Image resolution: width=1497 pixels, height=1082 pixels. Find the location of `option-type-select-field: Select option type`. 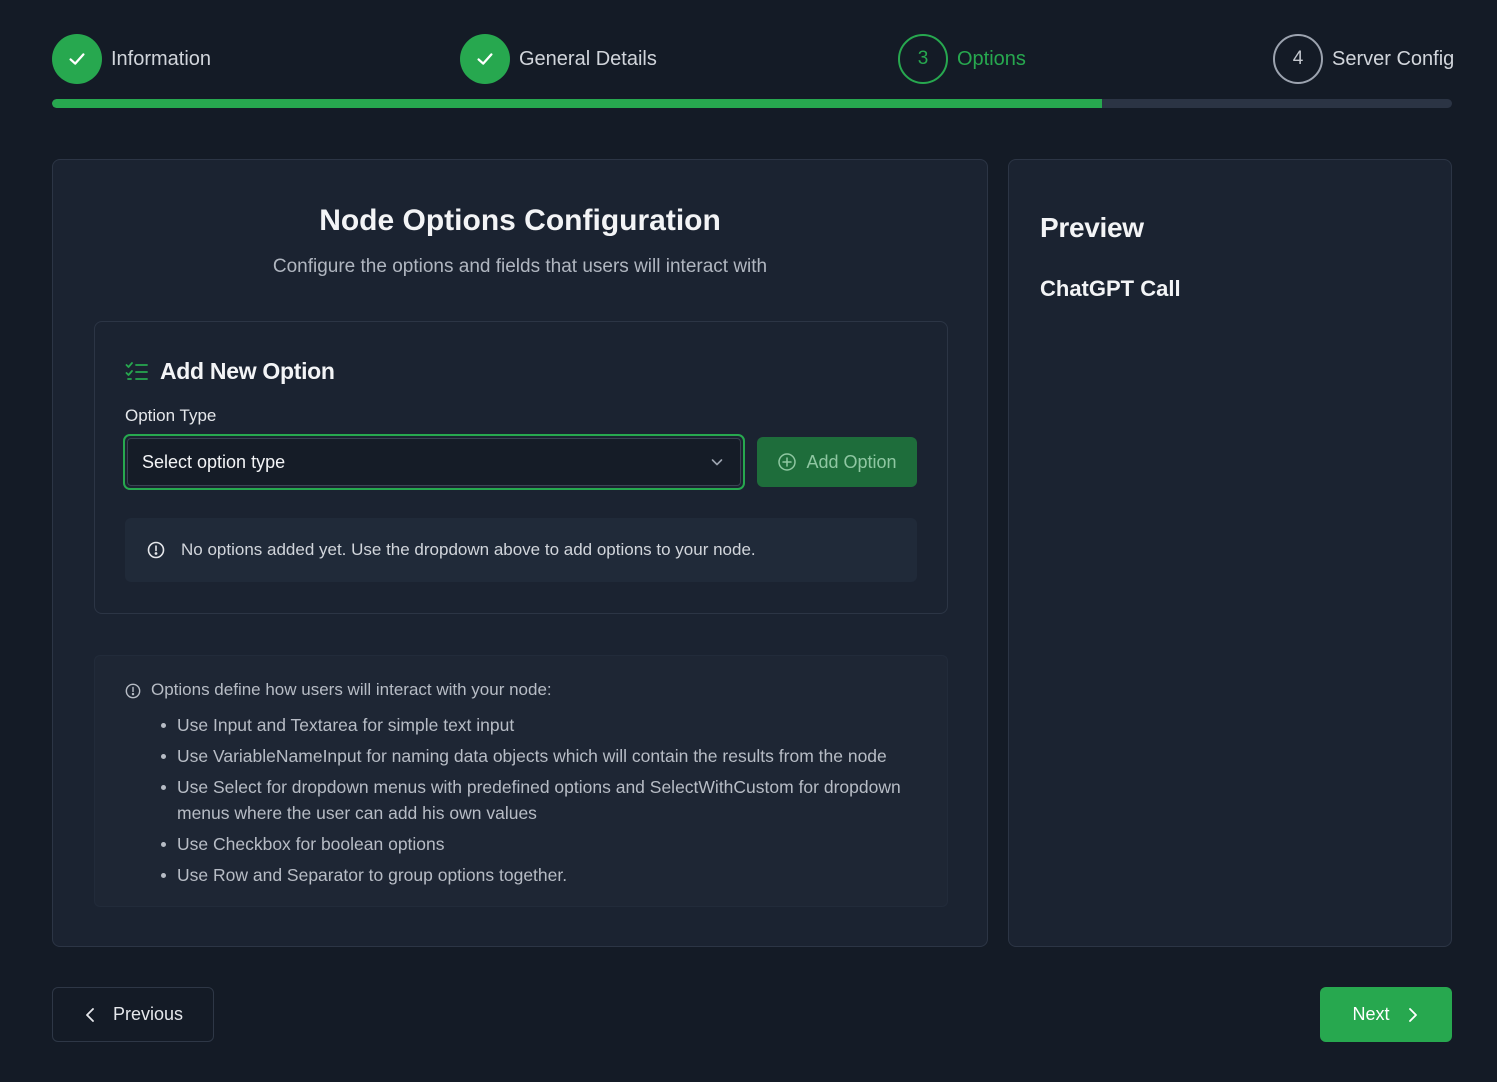

option-type-select-field: Select option type is located at coordinates (434, 462).